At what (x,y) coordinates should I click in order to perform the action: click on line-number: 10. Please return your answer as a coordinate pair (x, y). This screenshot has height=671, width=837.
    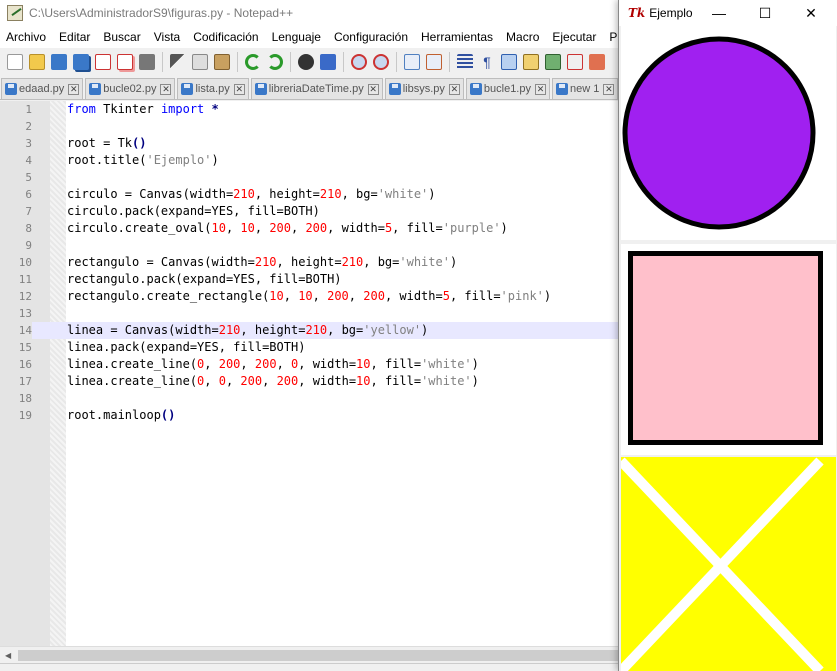
    Looking at the image, I should click on (16, 262).